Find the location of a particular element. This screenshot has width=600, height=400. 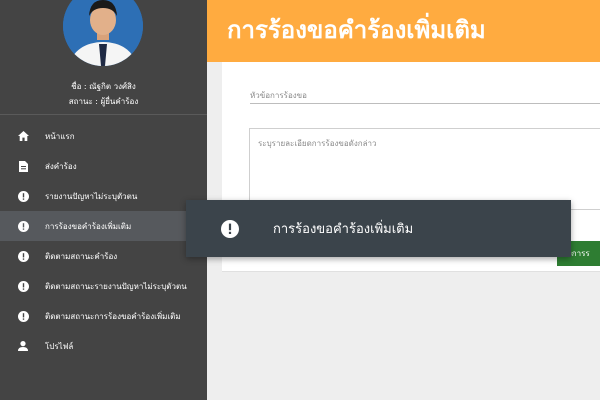

sidebar-item-track-anonymous-report: ติดตามสถานะรายงานปัญหาไม่ระบุตัวตน is located at coordinates (103, 286).